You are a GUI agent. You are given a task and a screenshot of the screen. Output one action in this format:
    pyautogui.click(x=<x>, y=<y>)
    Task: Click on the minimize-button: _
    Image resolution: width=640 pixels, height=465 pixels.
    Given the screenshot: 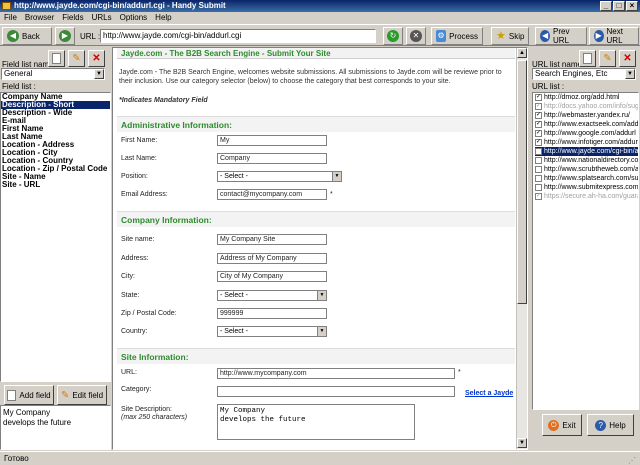 What is the action you would take?
    pyautogui.click(x=606, y=6)
    